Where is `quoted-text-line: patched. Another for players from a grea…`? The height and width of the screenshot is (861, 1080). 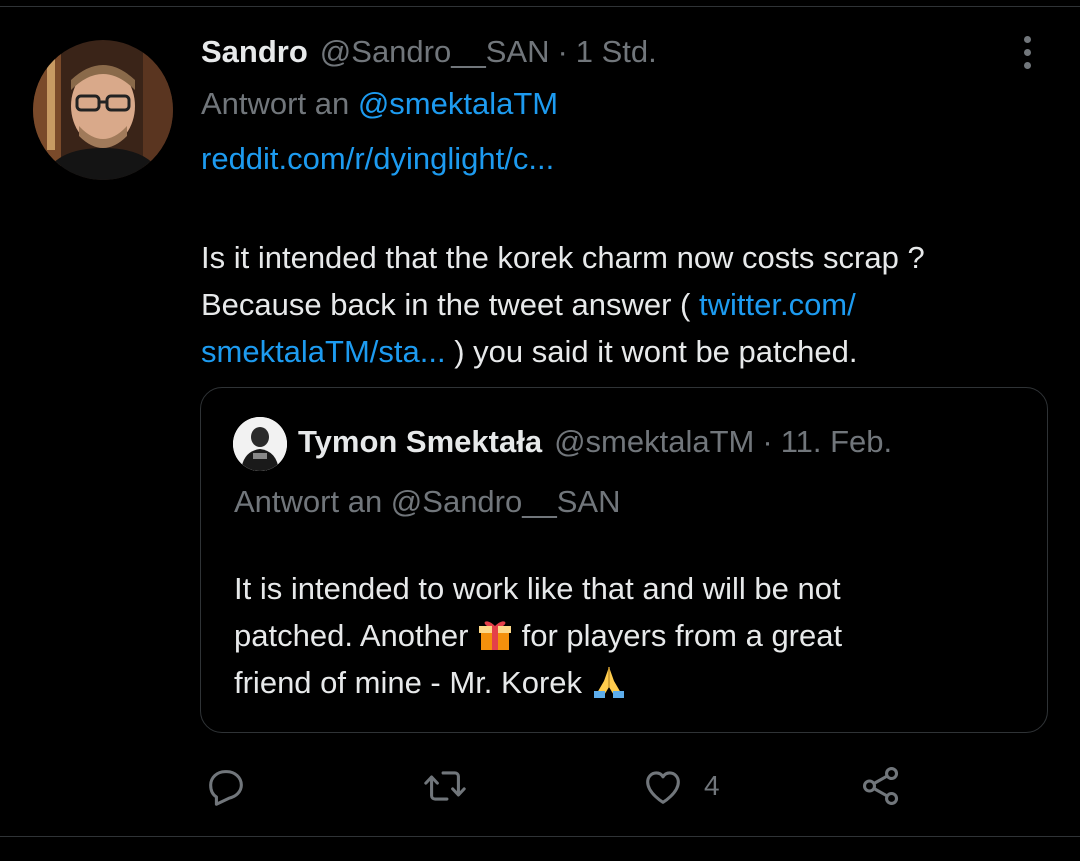
quoted-text-line: patched. Another for players from a grea… is located at coordinates (629, 635).